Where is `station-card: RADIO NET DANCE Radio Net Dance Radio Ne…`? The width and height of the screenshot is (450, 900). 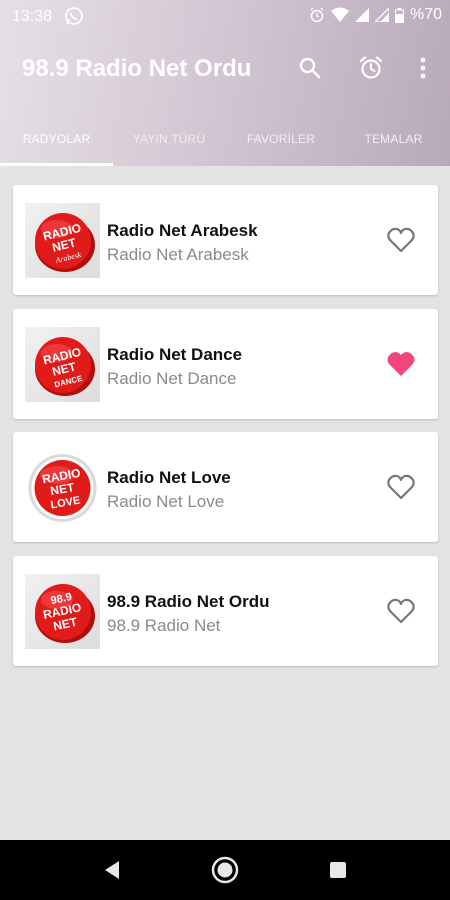 station-card: RADIO NET DANCE Radio Net Dance Radio Ne… is located at coordinates (225, 364).